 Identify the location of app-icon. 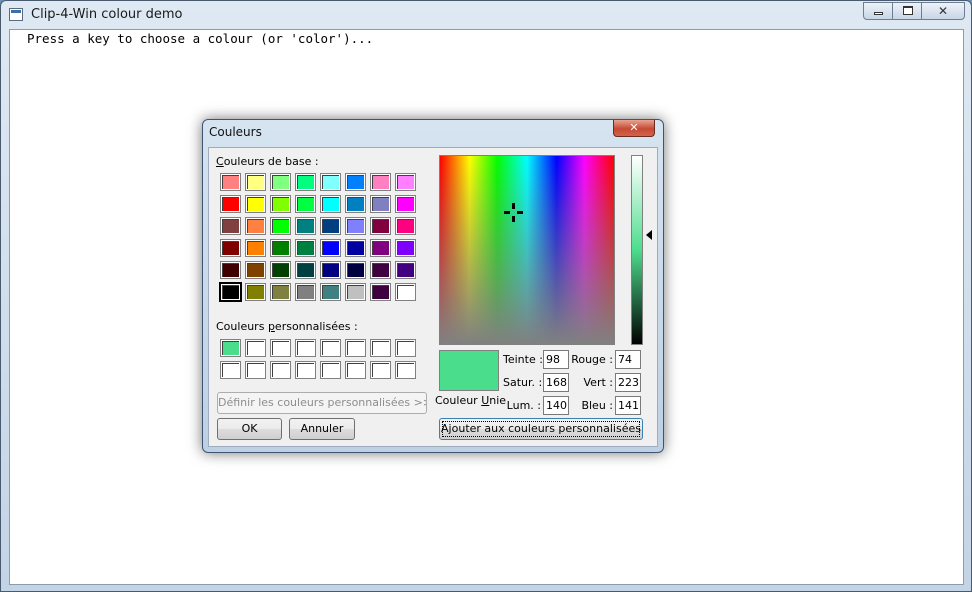
(16, 14).